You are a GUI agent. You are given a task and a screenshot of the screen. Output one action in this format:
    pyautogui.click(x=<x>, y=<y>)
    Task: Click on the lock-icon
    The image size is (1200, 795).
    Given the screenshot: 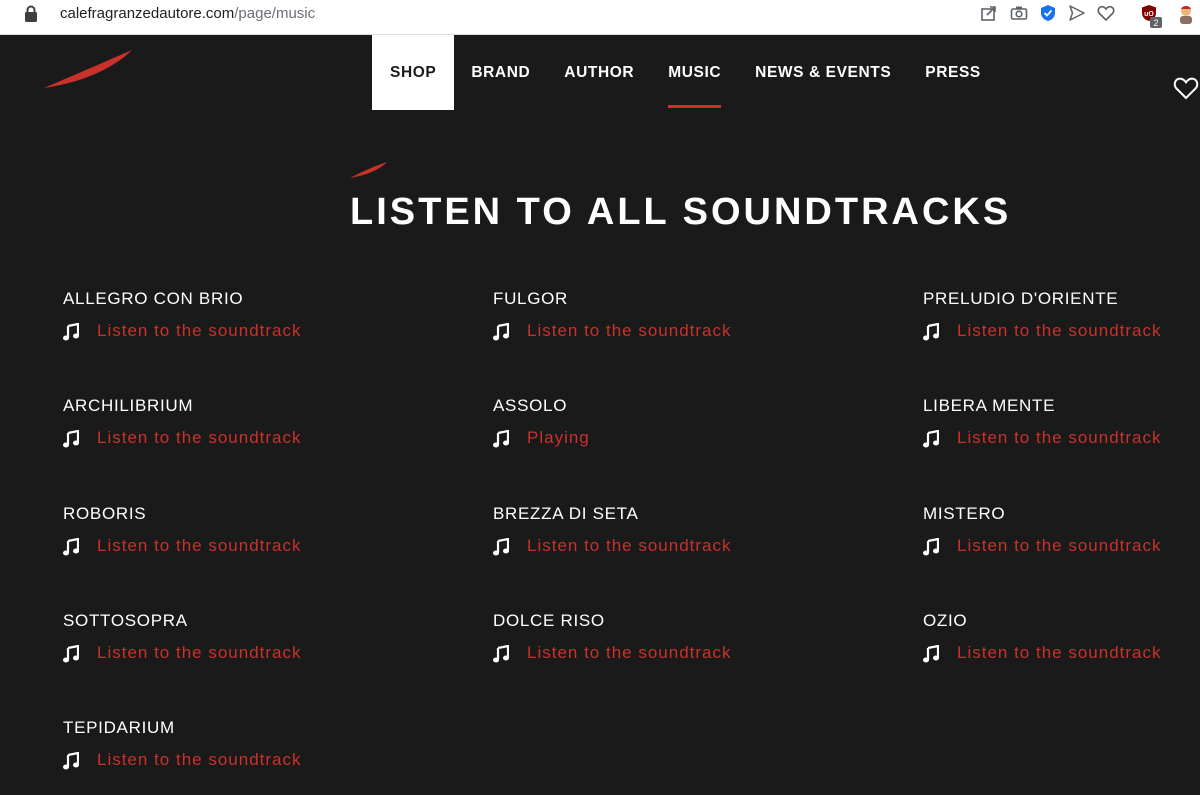 What is the action you would take?
    pyautogui.click(x=31, y=14)
    